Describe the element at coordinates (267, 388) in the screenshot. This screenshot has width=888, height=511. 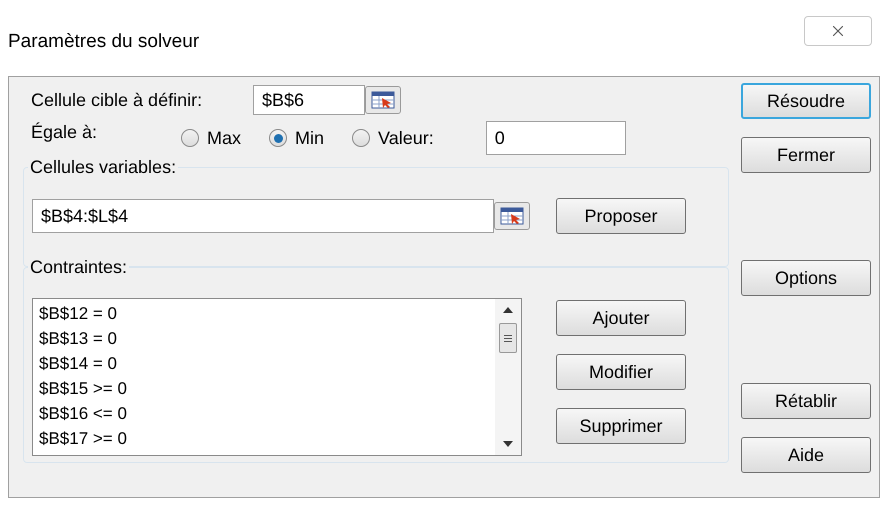
I see `constraint-item: $B$15 >= 0` at that location.